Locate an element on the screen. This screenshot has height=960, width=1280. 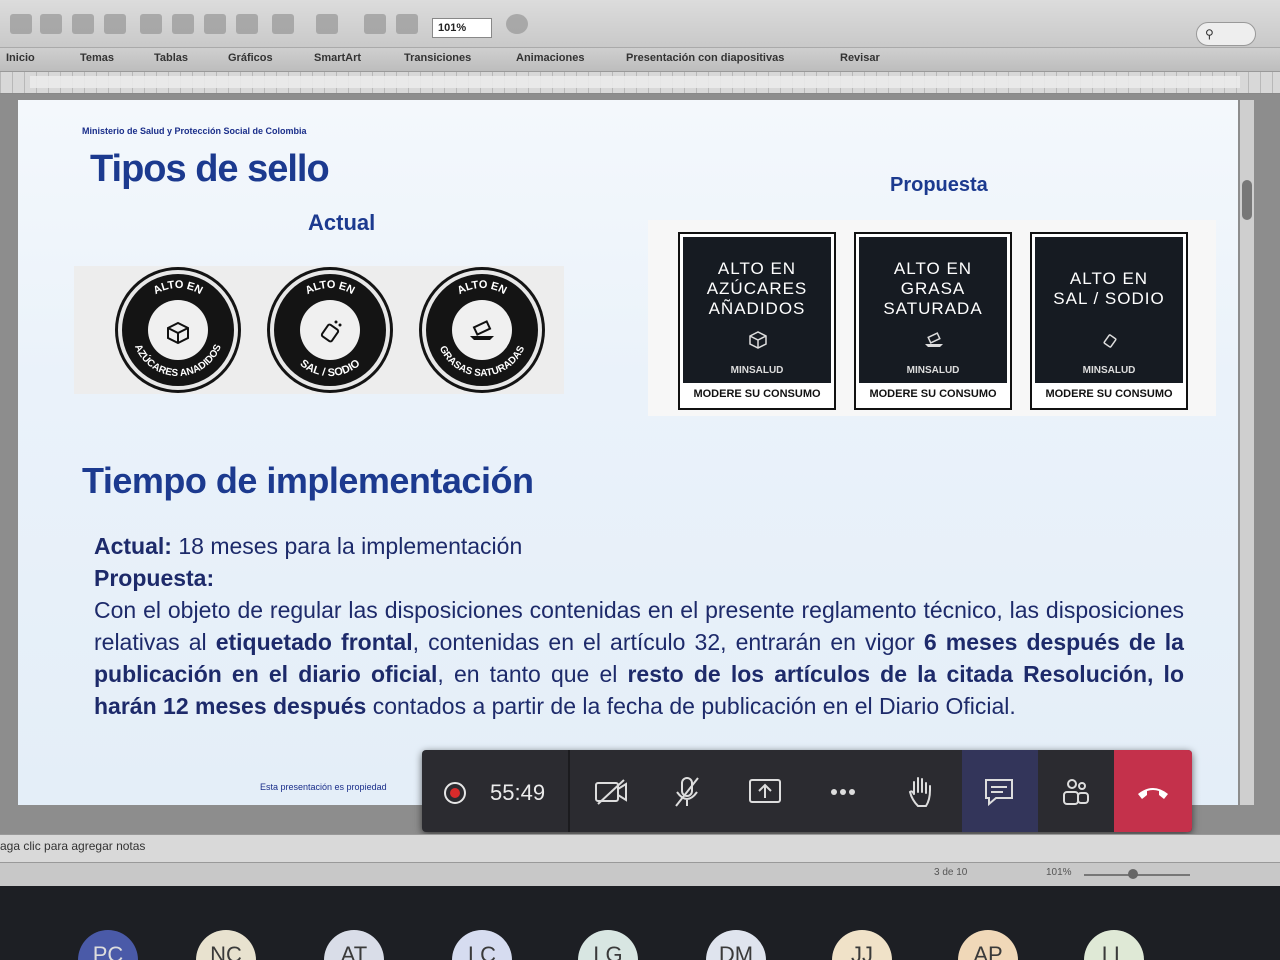
paste-icon is located at coordinates (215, 24).